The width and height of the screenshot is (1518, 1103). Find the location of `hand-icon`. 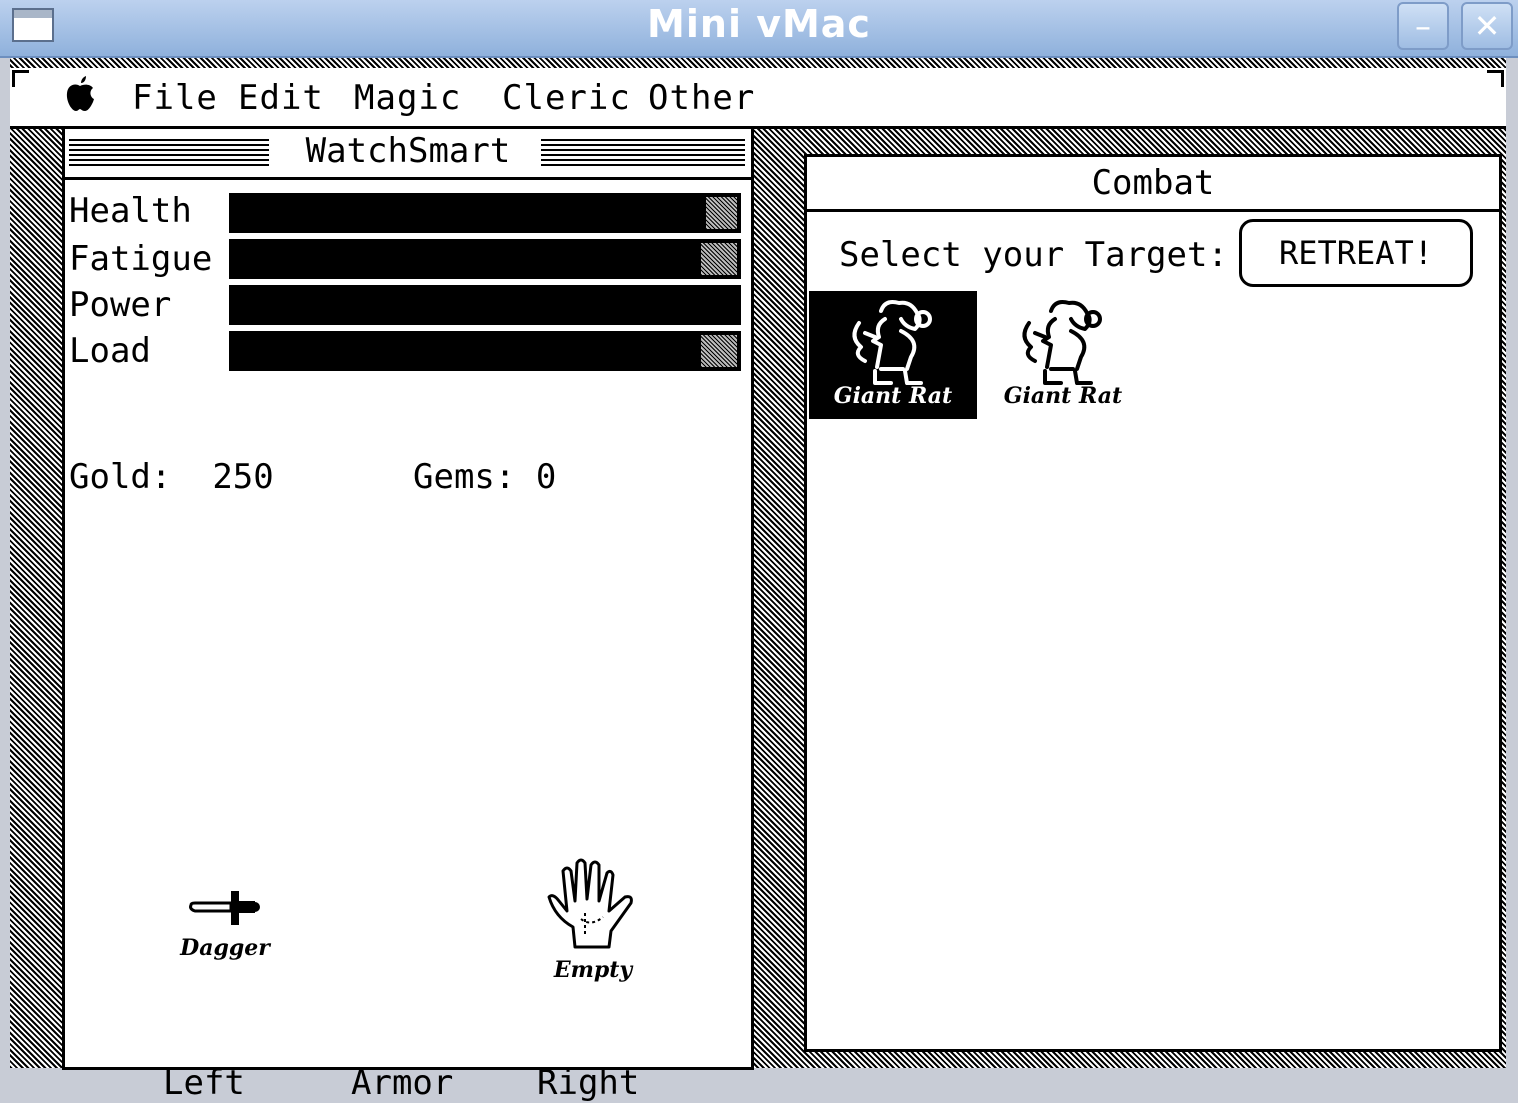

hand-icon is located at coordinates (590, 903).